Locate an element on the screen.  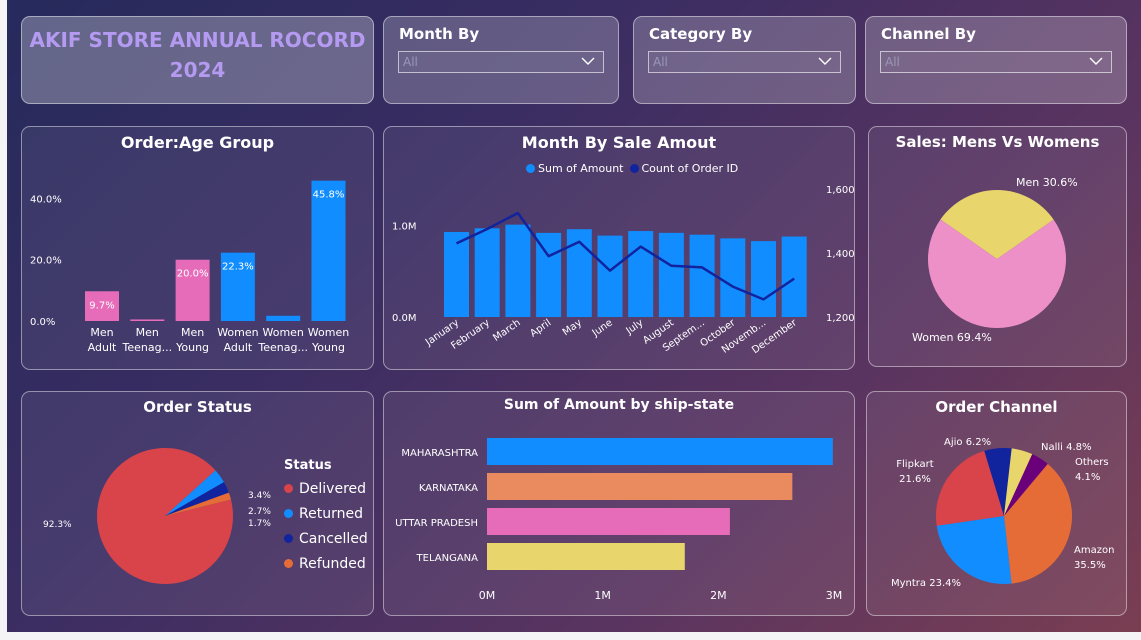
category-slicer-dropdown: All is located at coordinates (744, 62).